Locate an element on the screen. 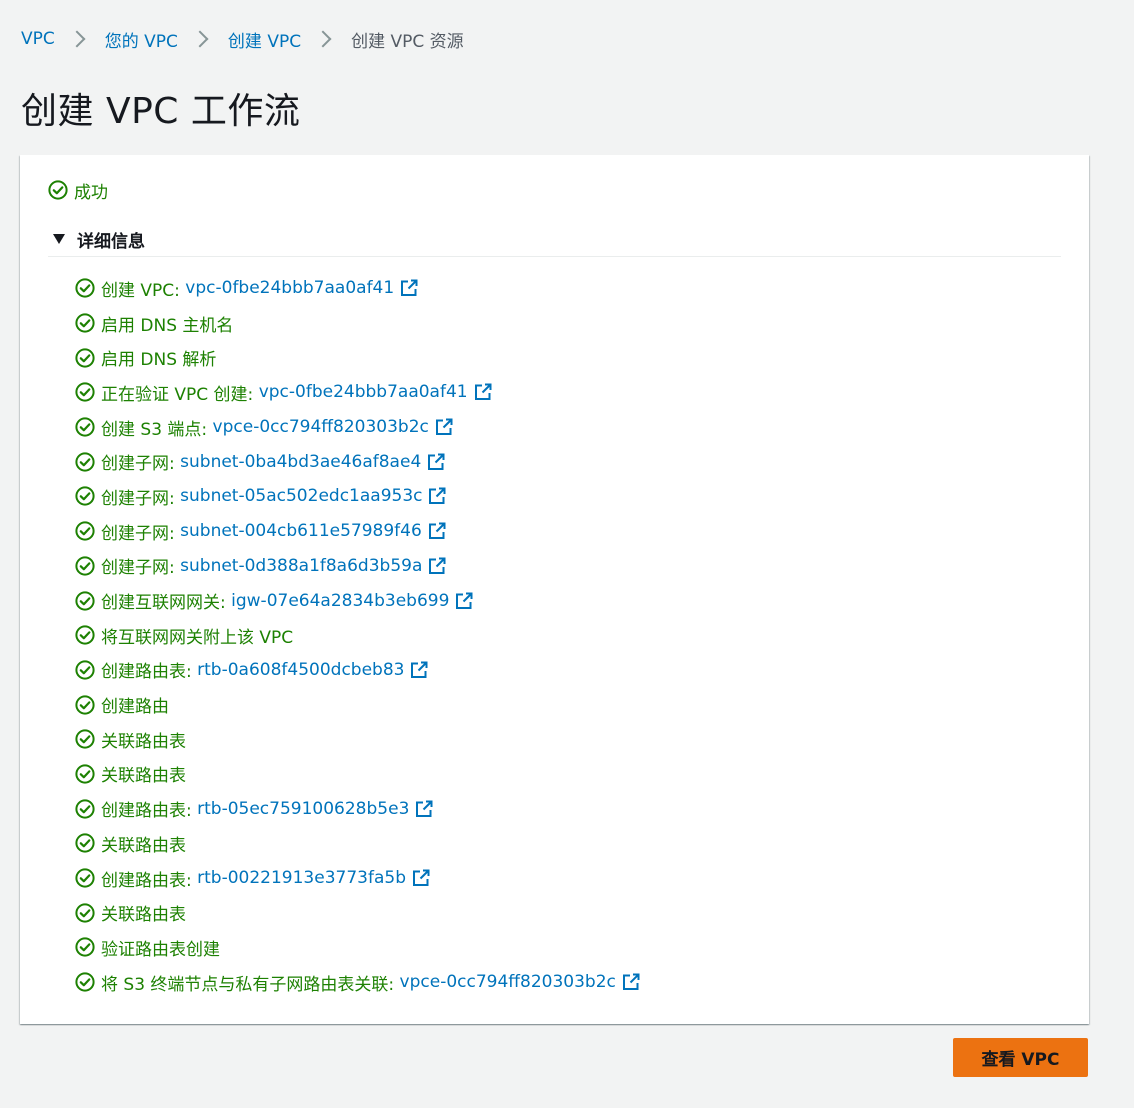 The width and height of the screenshot is (1134, 1108). resource-link: igw-07e64a2834b3eb699 is located at coordinates (340, 601).